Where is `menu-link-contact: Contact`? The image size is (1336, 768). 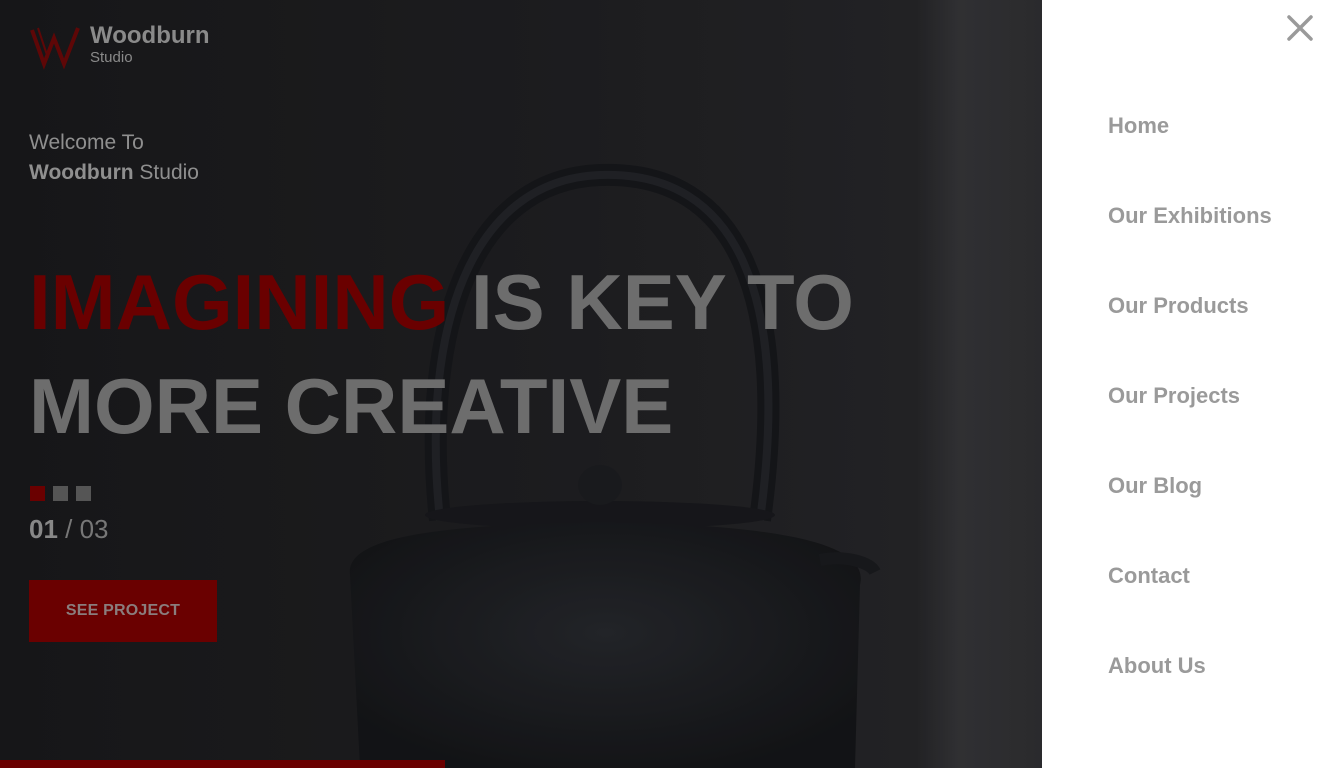 menu-link-contact: Contact is located at coordinates (1149, 575).